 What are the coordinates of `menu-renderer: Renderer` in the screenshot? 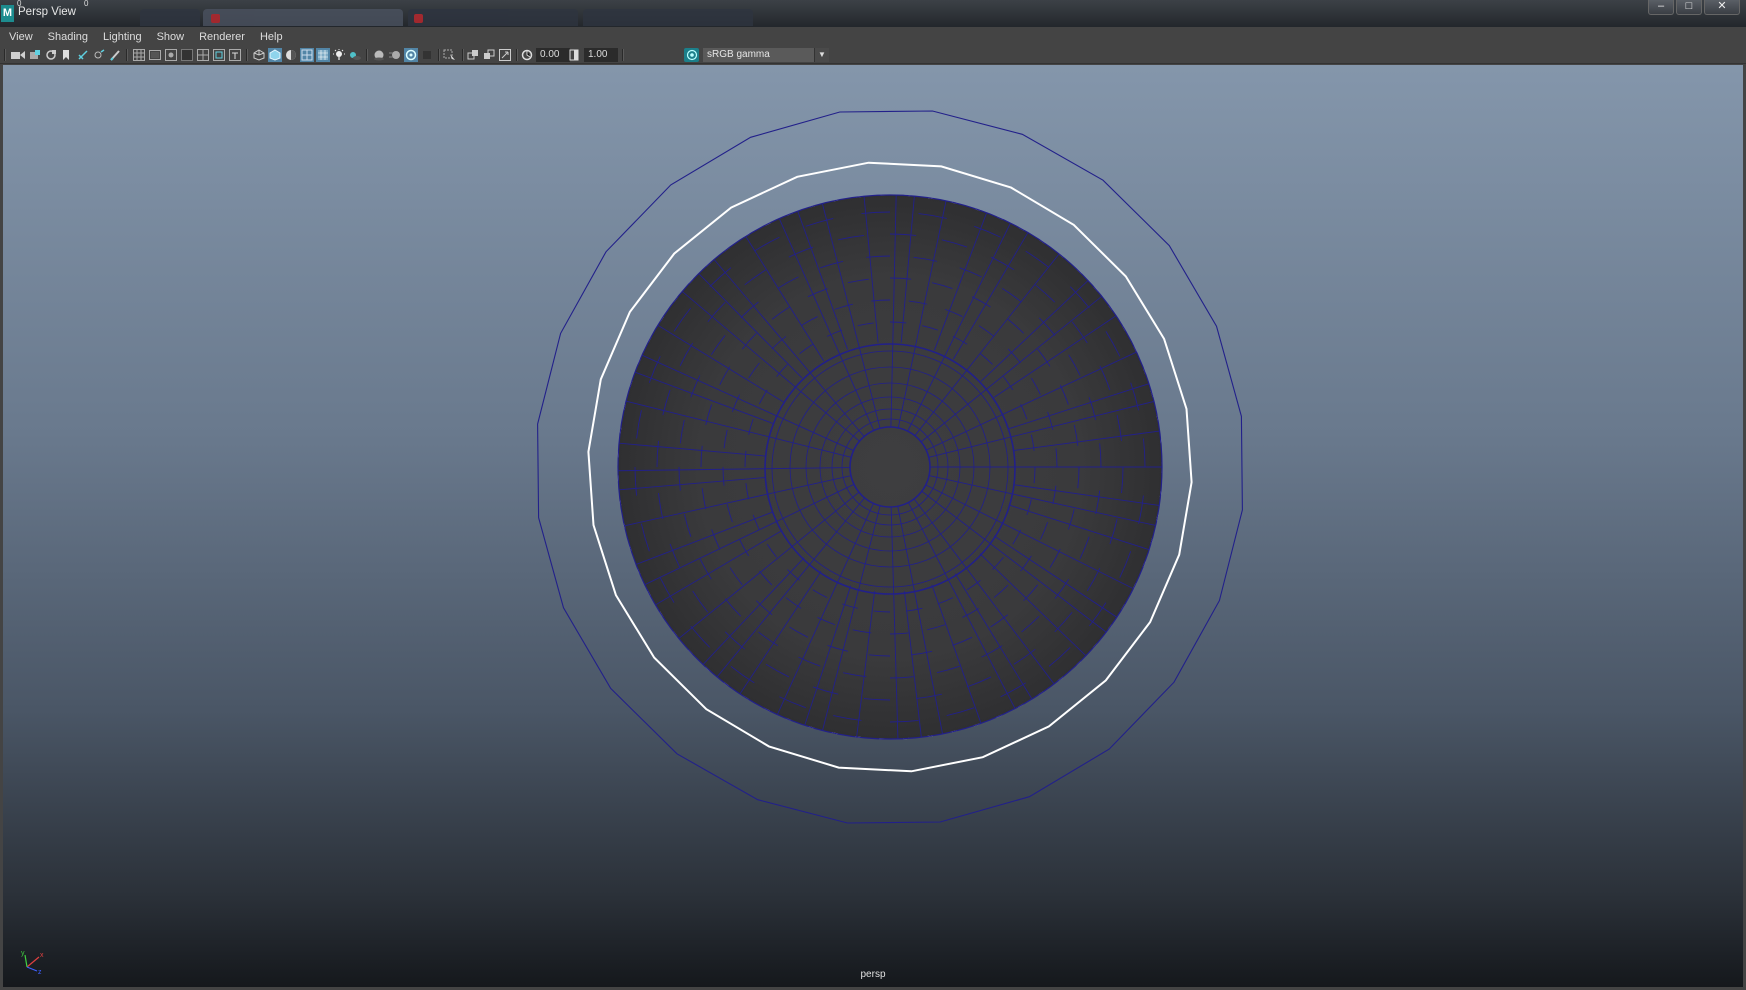 It's located at (222, 37).